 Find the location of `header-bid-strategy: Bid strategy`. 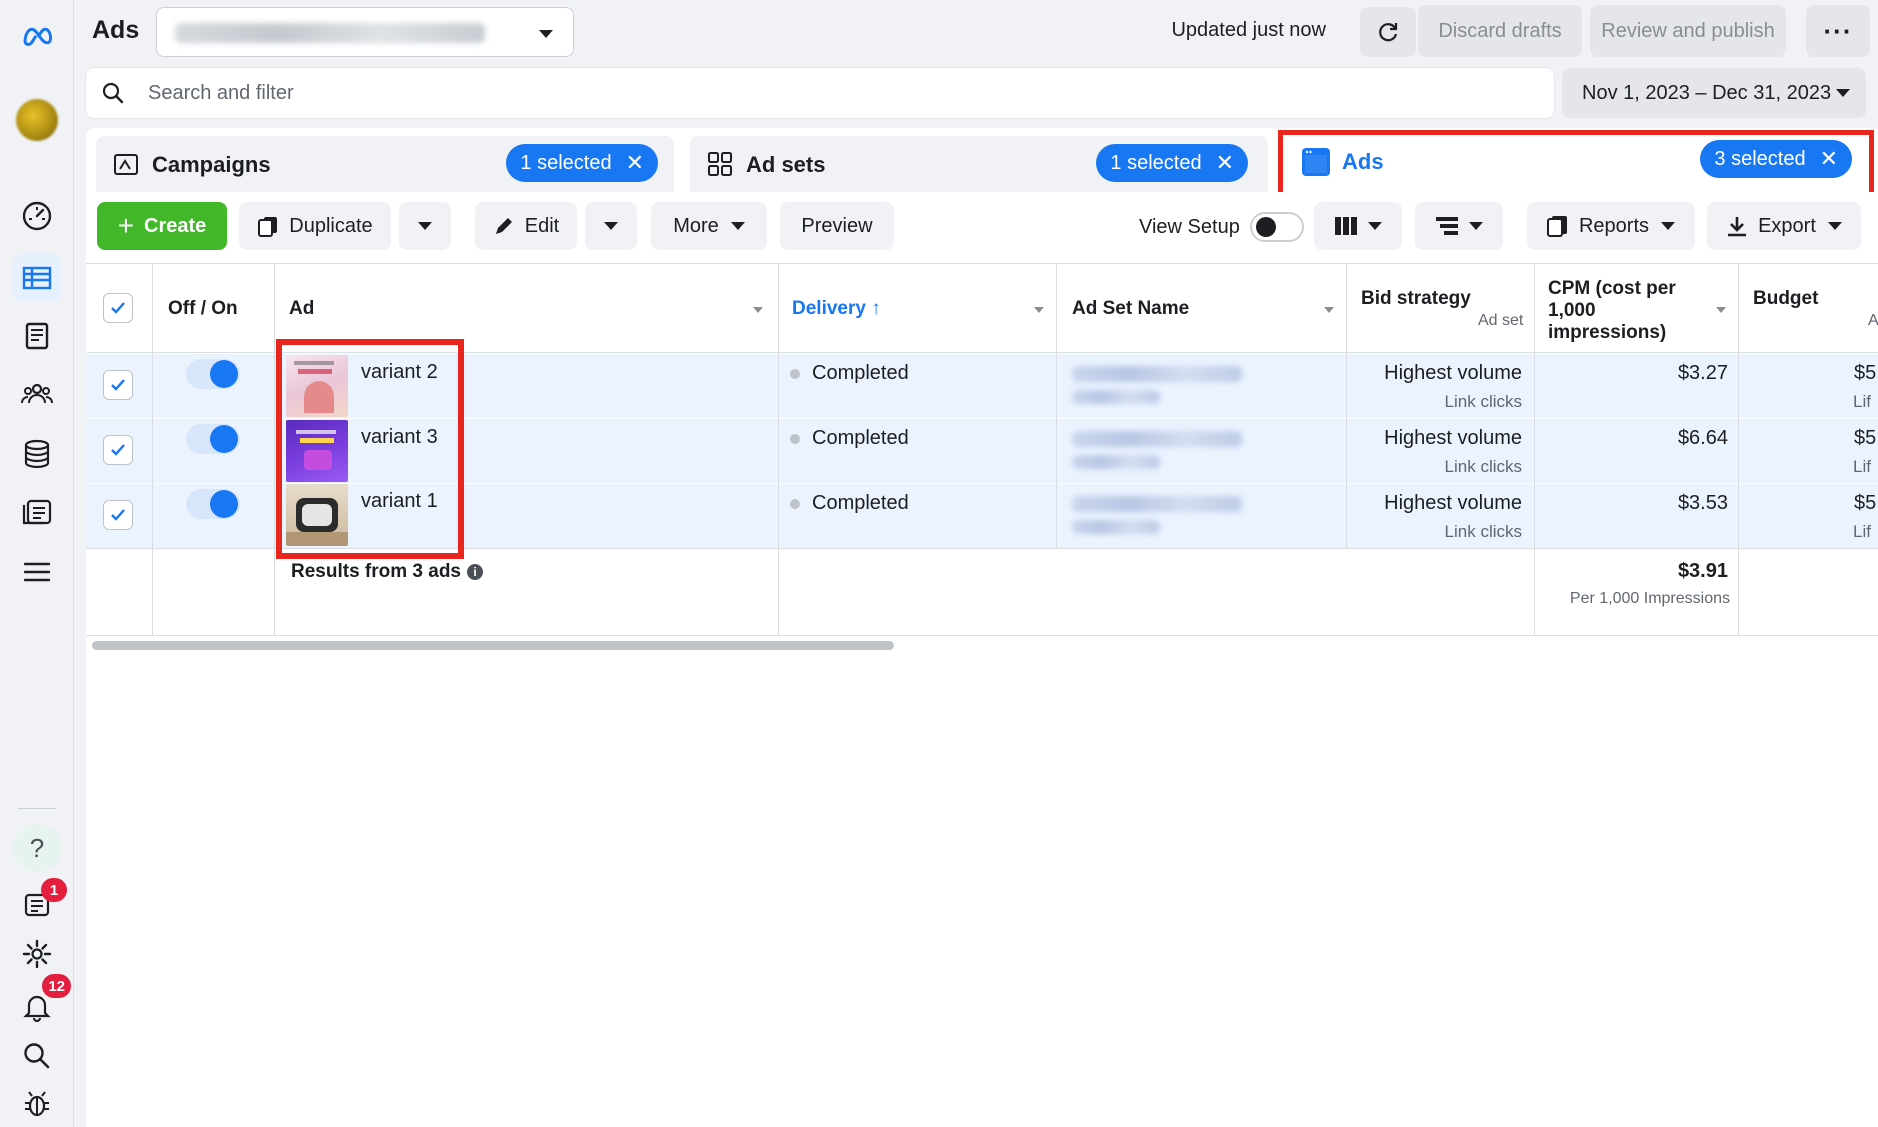

header-bid-strategy: Bid strategy is located at coordinates (1416, 299).